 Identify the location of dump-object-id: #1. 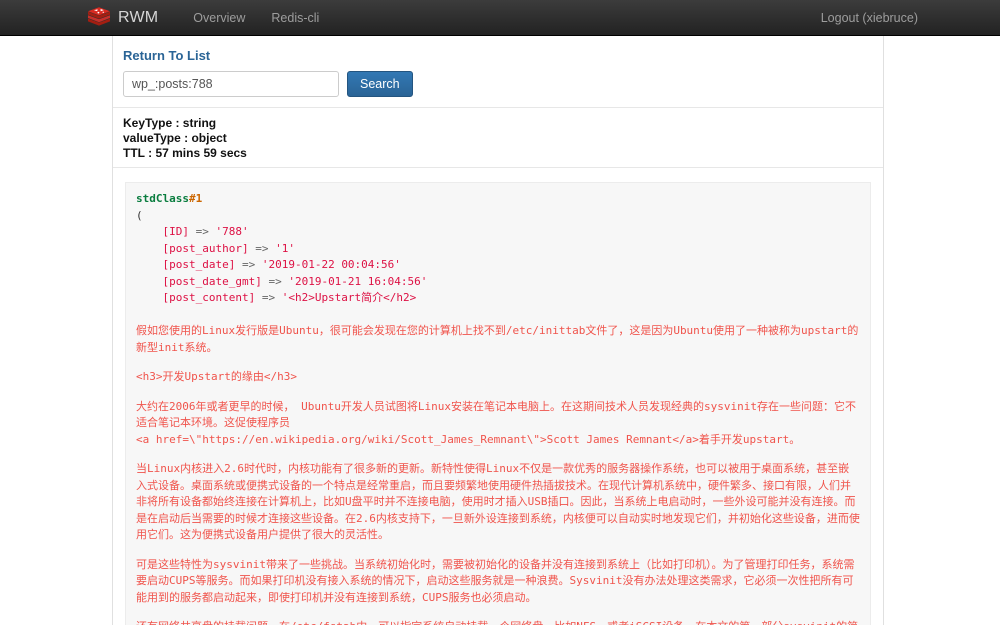
(195, 198).